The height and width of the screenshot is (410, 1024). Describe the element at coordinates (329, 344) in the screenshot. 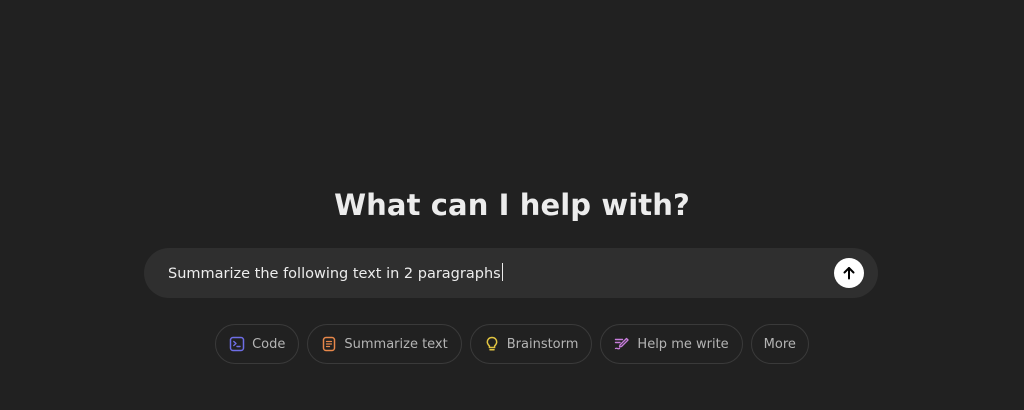

I see `document-icon` at that location.